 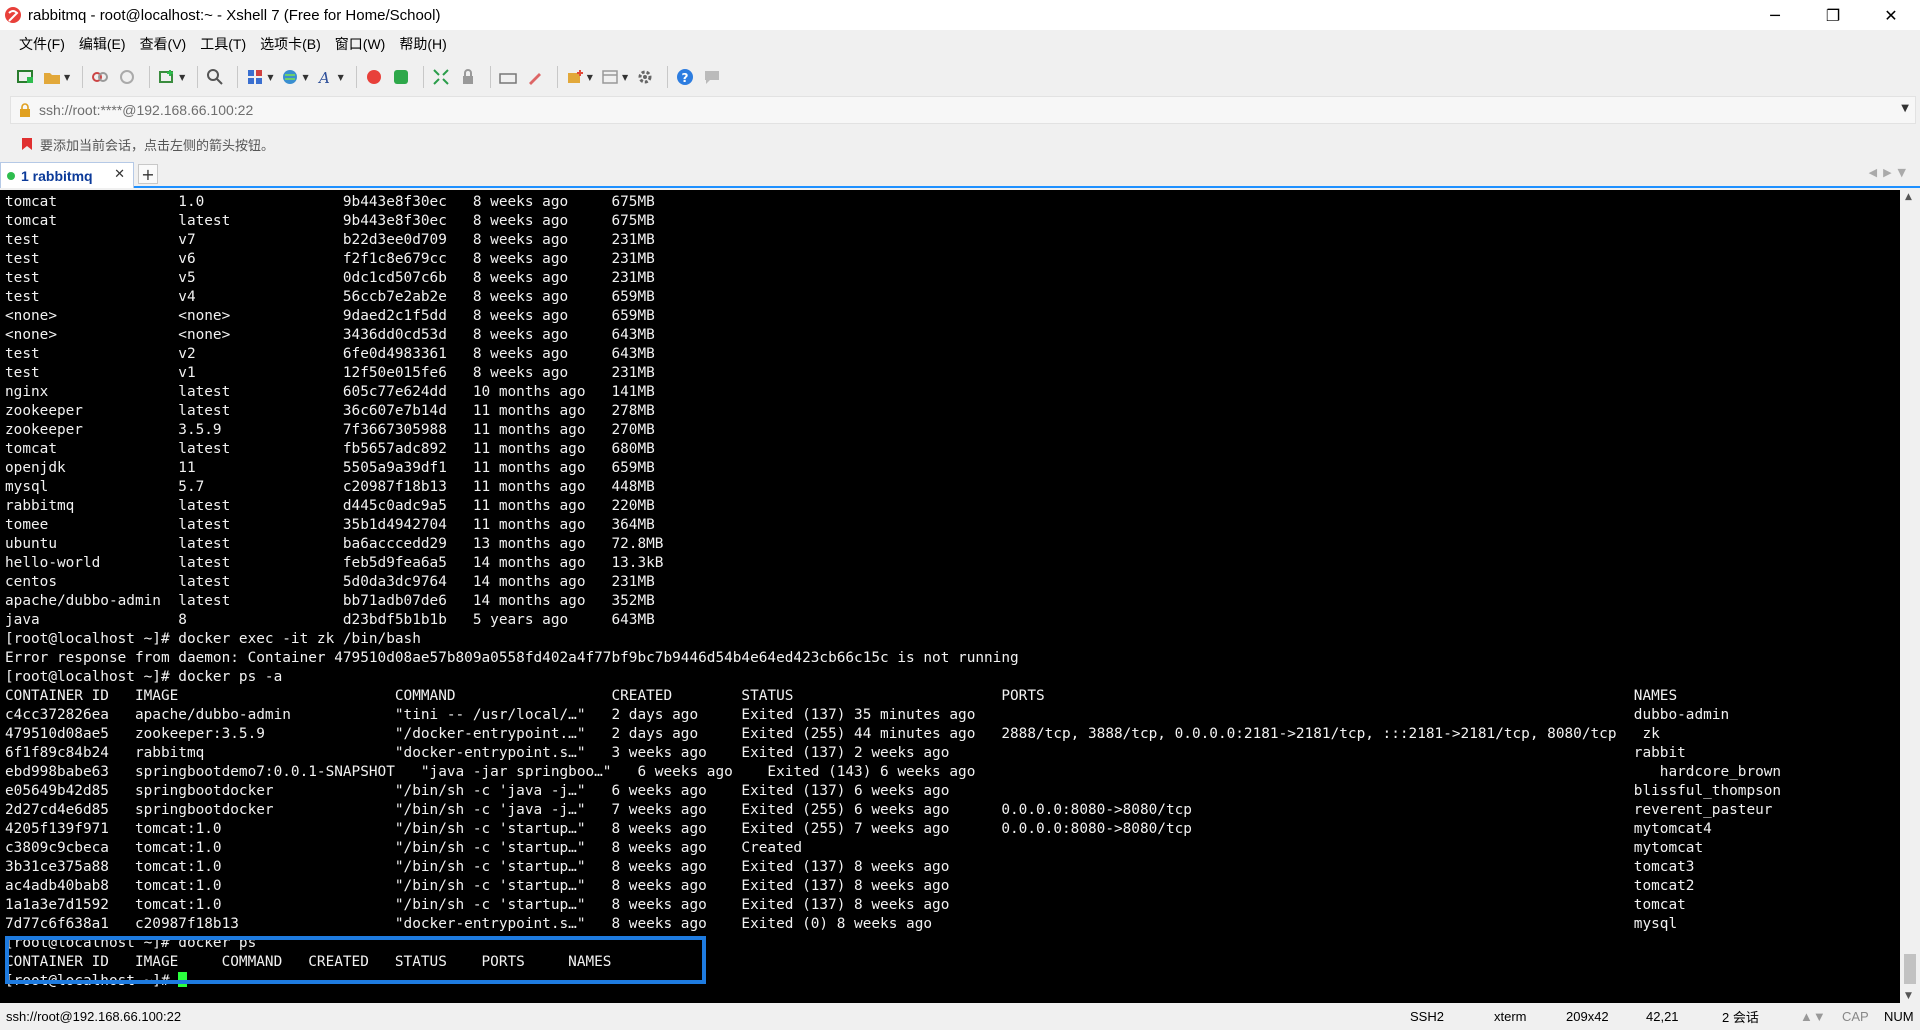 I want to click on globe-icon, so click(x=290, y=77).